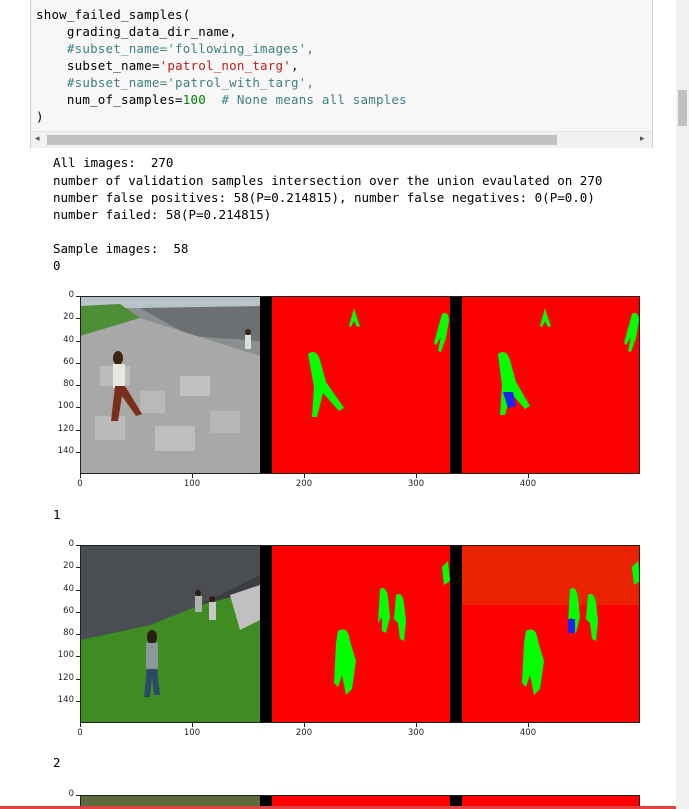 This screenshot has height=809, width=689. Describe the element at coordinates (682, 404) in the screenshot. I see `page-scrollbar` at that location.